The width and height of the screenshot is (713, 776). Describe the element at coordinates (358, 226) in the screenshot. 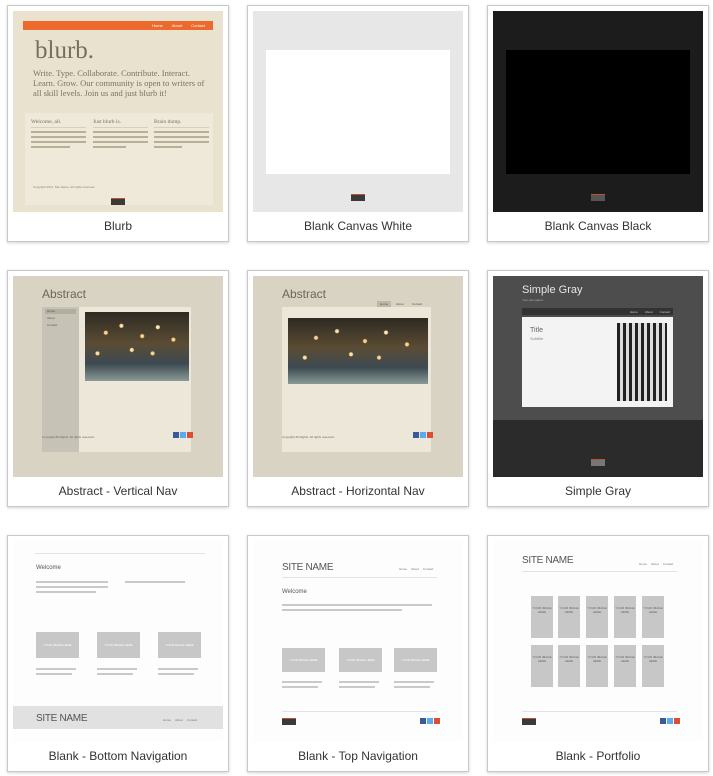

I see `template-label: Blank Canvas White` at that location.